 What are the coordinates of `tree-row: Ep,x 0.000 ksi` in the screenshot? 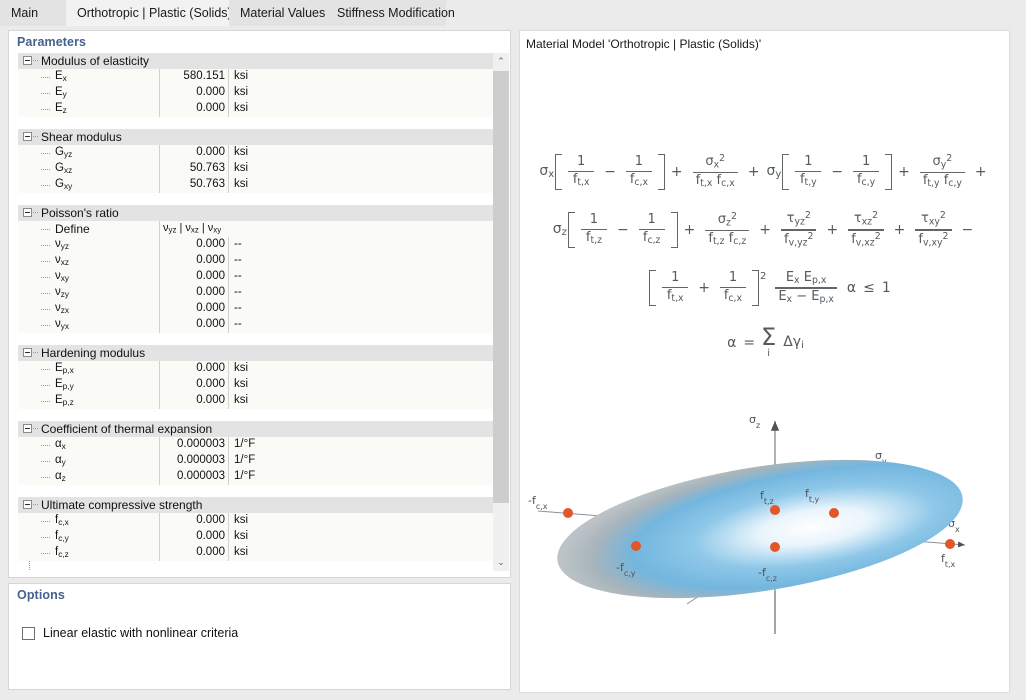 It's located at (256, 369).